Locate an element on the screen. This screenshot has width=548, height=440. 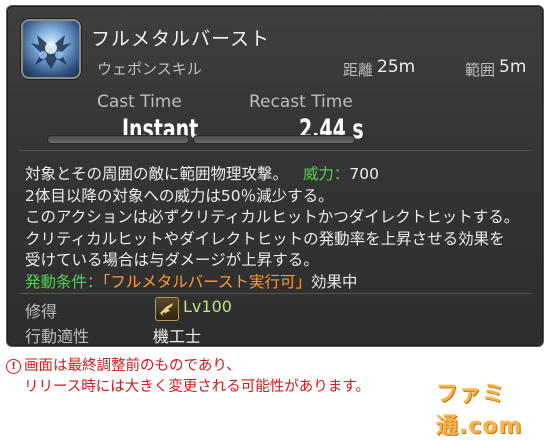
exclamation-circle-icon: ! is located at coordinates (13, 366).